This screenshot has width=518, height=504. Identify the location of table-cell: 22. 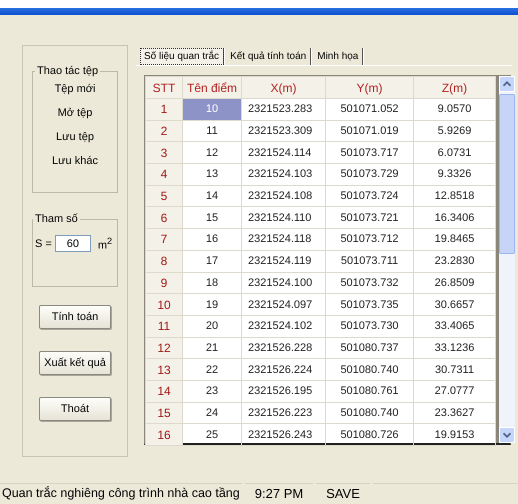
(212, 369).